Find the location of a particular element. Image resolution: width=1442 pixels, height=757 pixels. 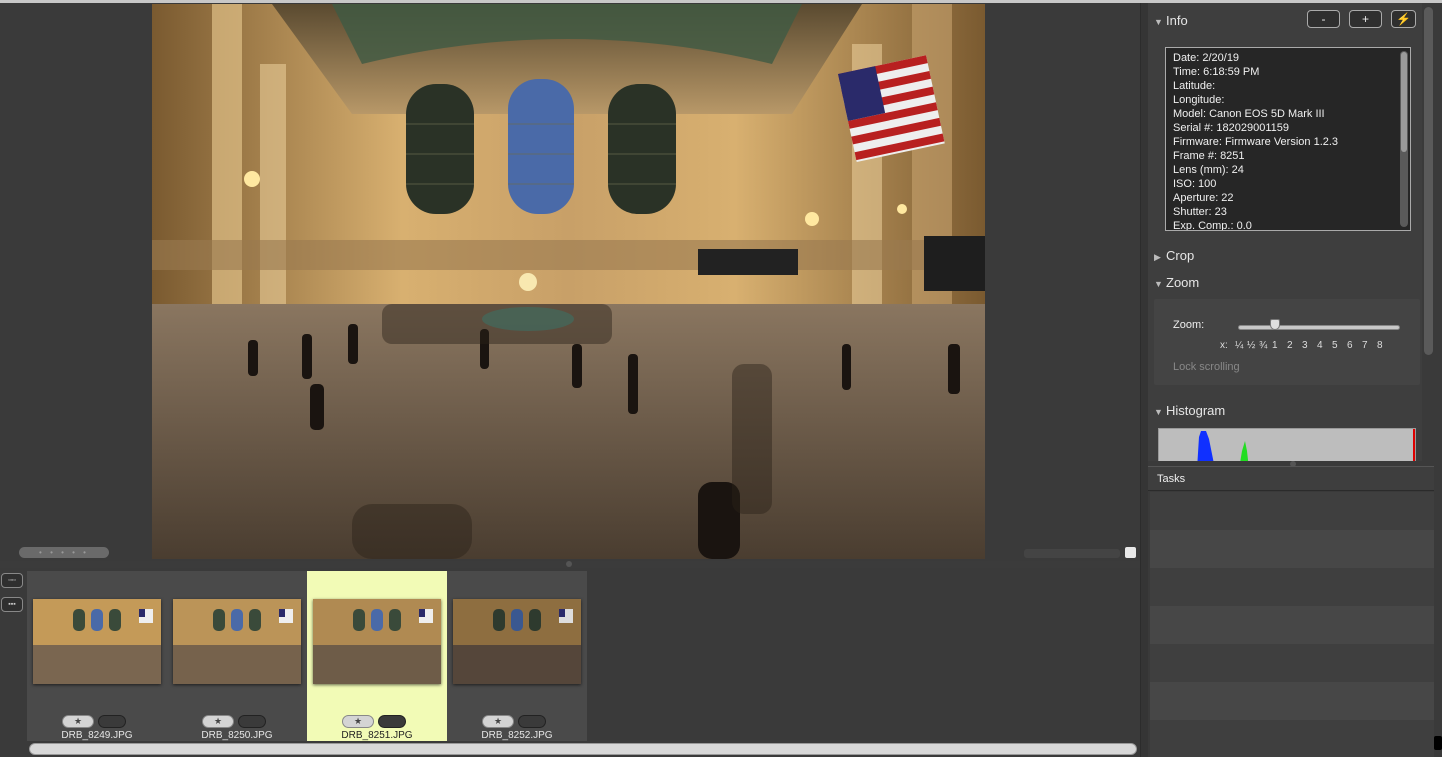

thumbnail-cell: ★ DRB_8249.JPG is located at coordinates (97, 656).